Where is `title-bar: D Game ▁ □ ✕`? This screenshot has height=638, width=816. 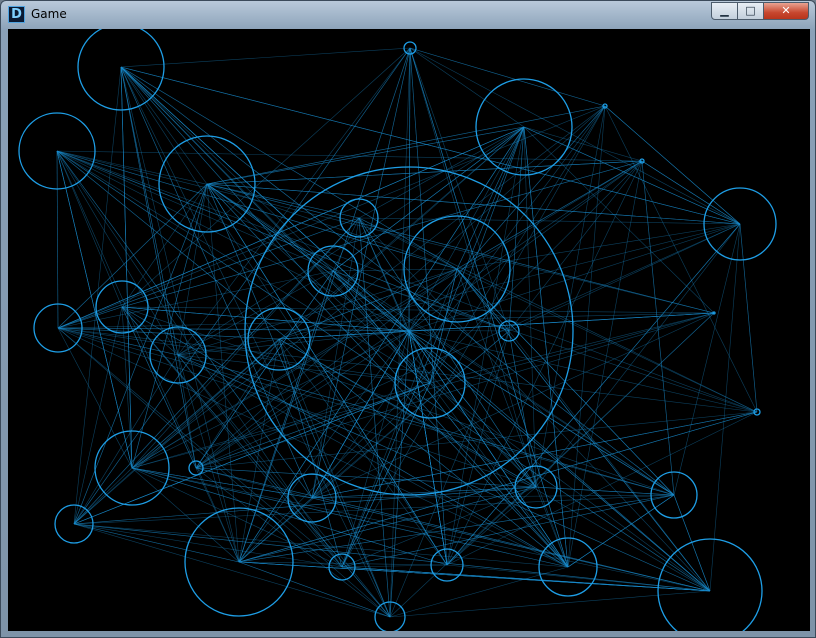 title-bar: D Game ▁ □ ✕ is located at coordinates (408, 15).